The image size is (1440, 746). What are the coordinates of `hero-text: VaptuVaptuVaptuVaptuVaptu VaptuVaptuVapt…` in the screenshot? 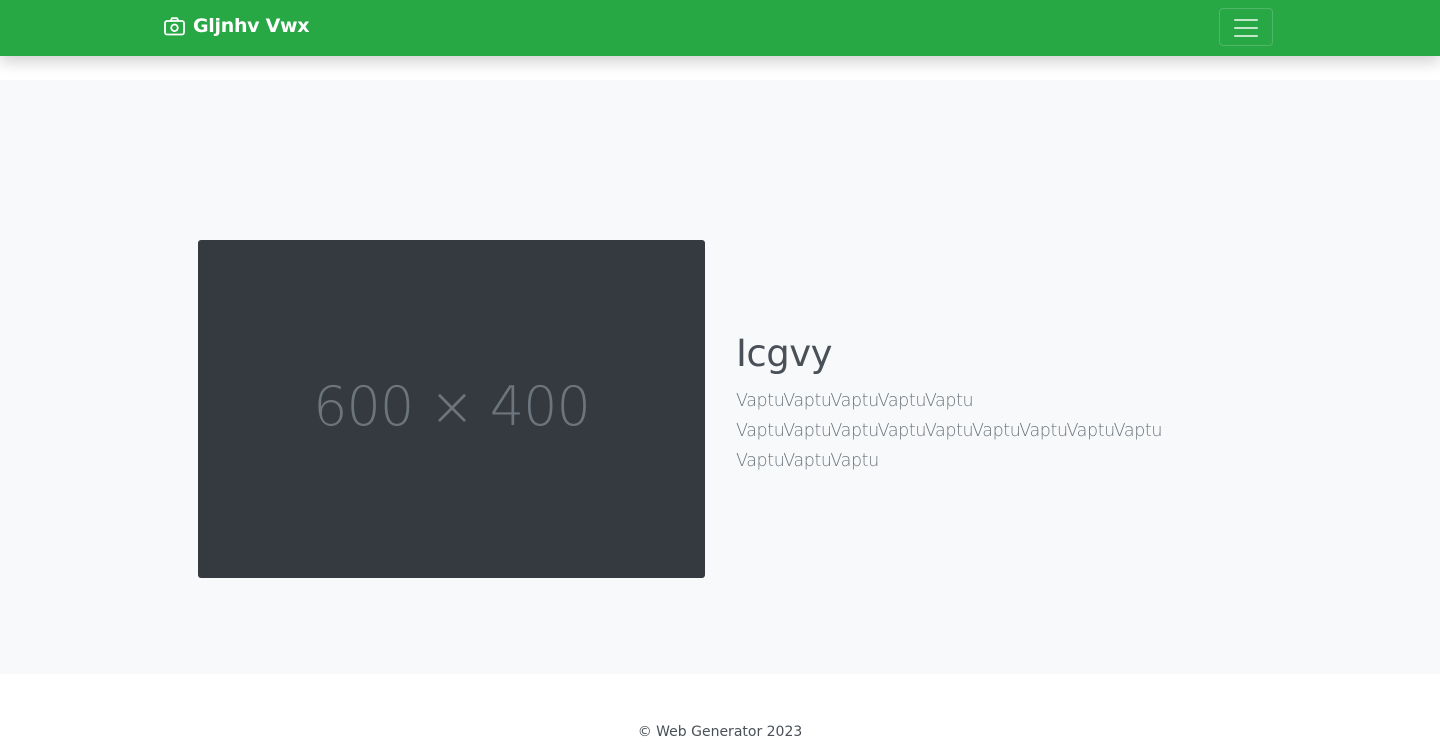 It's located at (971, 431).